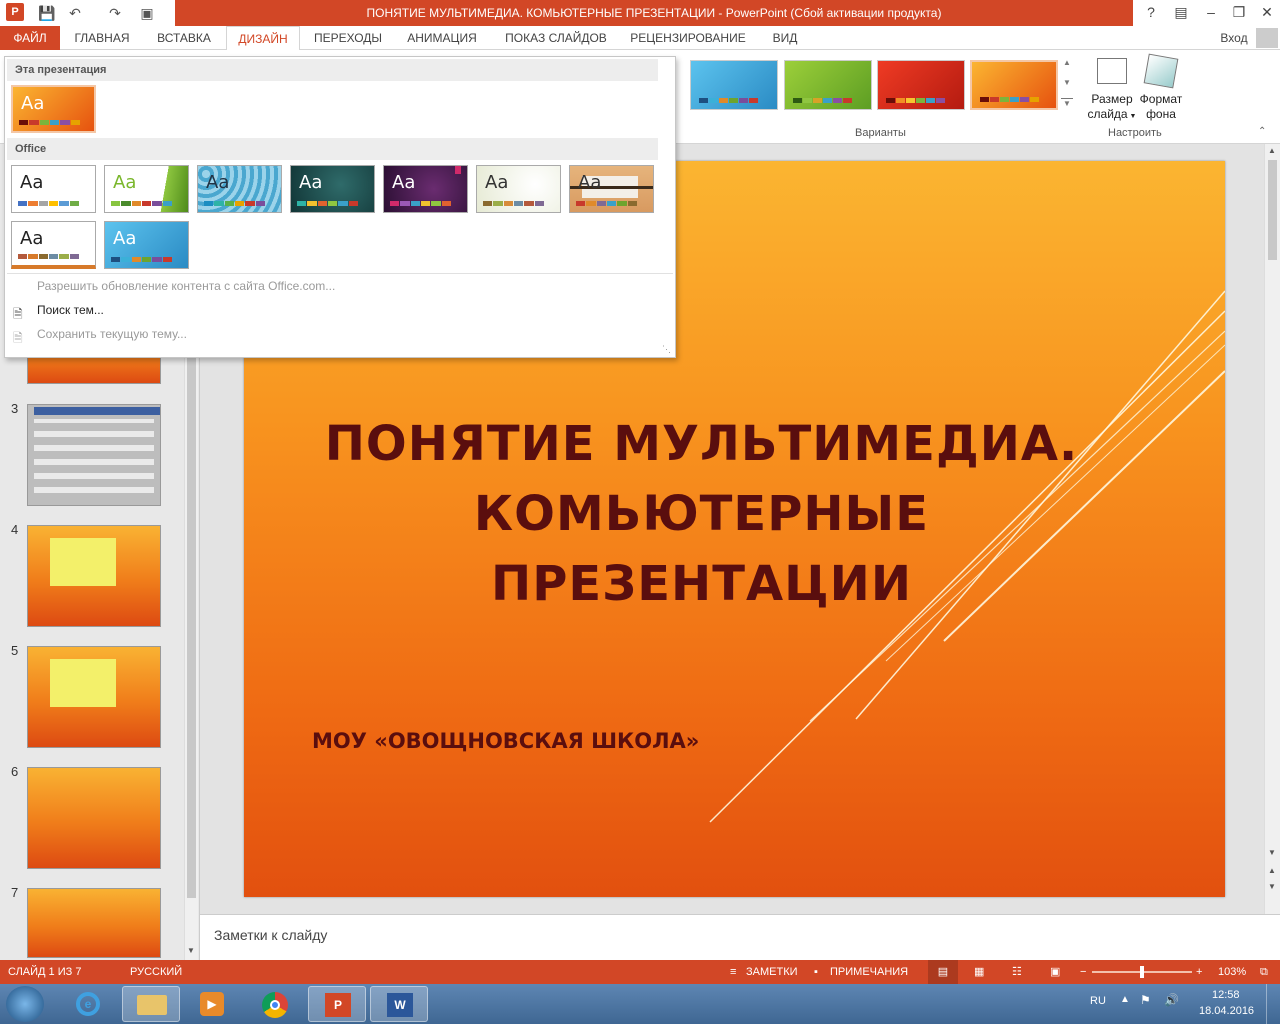 The image size is (1280, 1024). What do you see at coordinates (53, 109) in the screenshot?
I see `theme-current: Aa` at bounding box center [53, 109].